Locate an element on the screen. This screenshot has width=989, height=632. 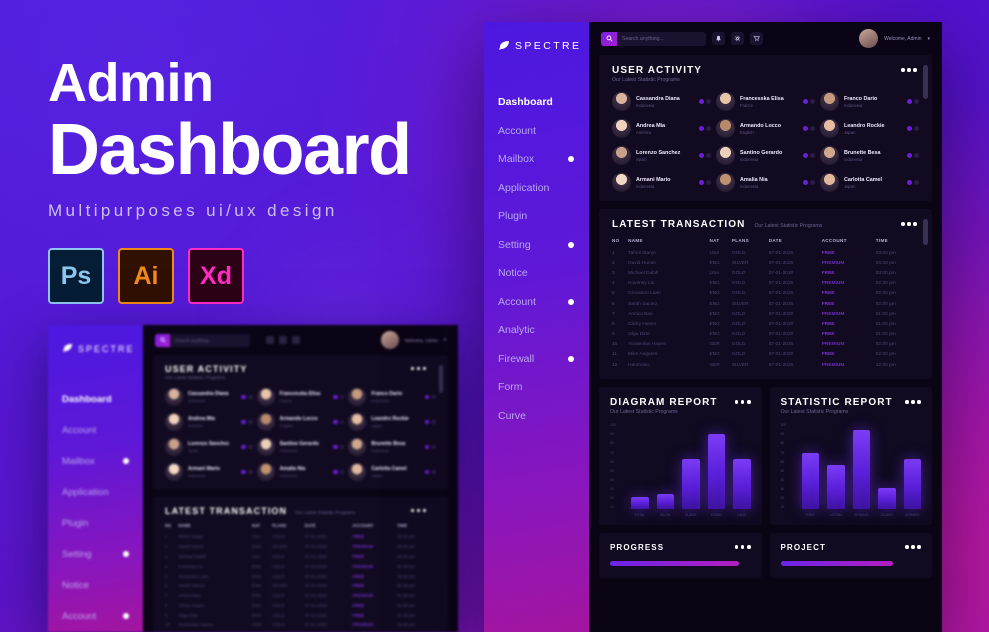
user-card: Lorenzo Sanchez Spain is located at coordinates (209, 447).